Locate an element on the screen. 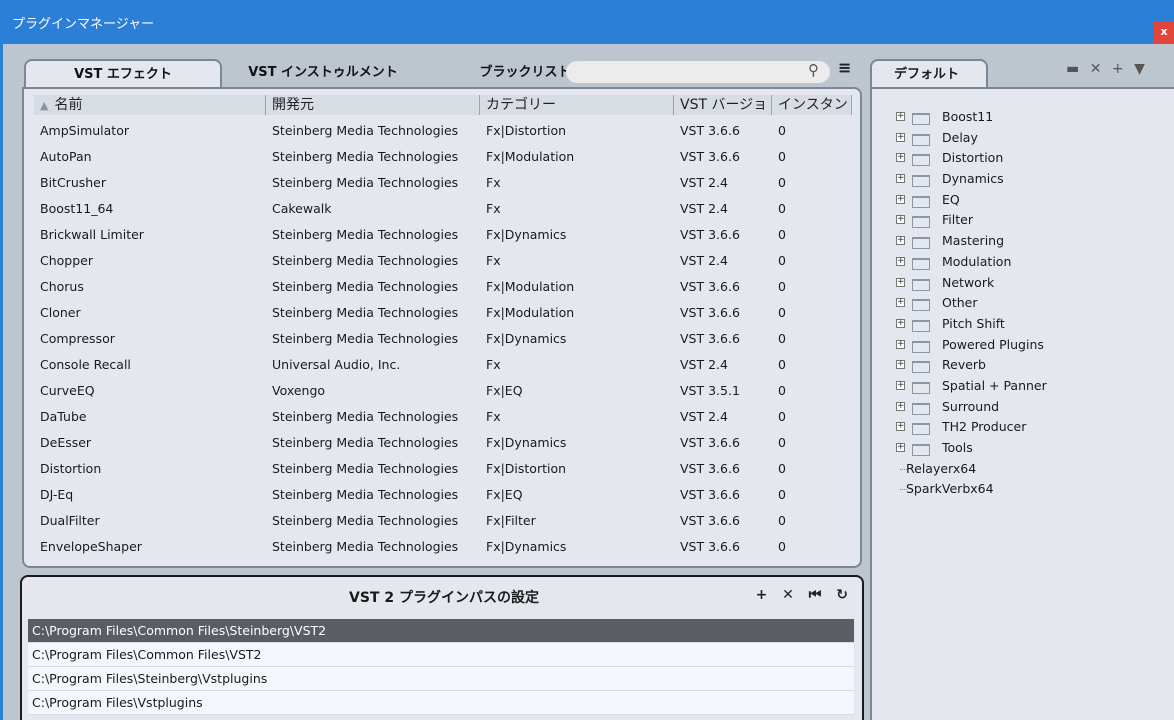 This screenshot has width=1174, height=720. column-header-category: カテゴリー is located at coordinates (580, 105).